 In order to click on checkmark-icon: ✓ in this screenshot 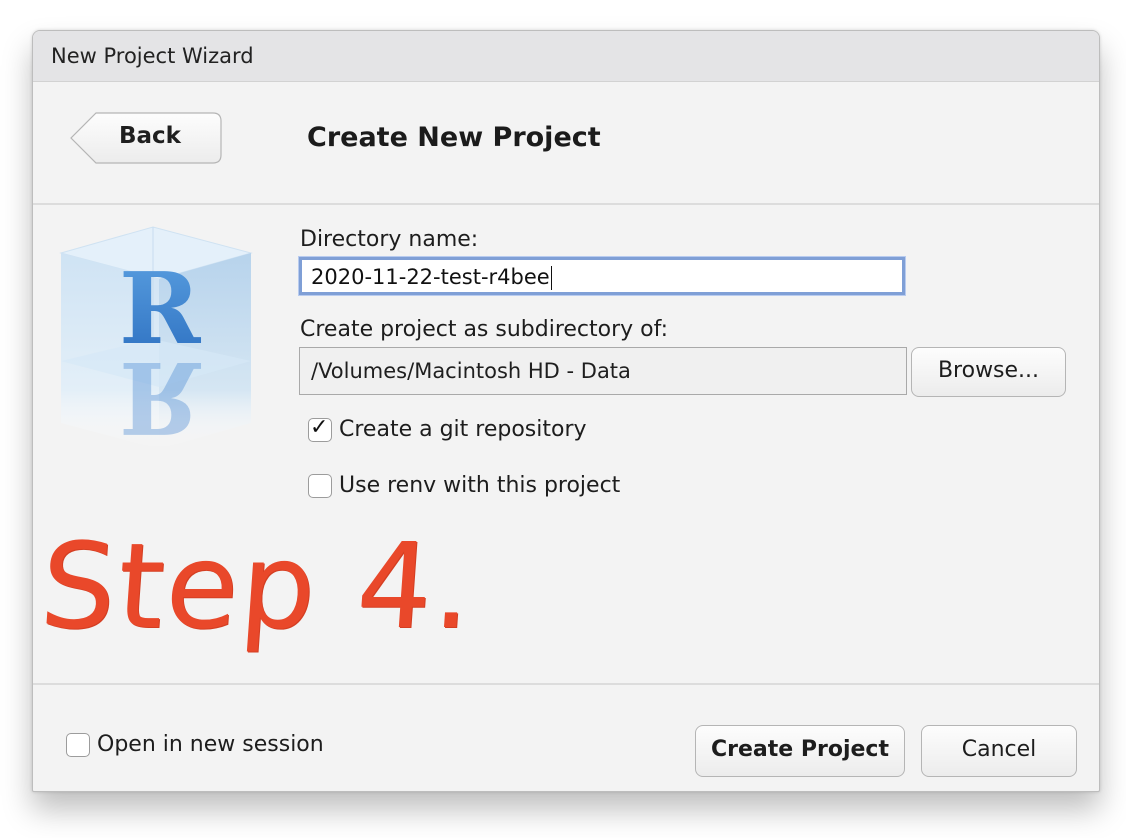, I will do `click(319, 427)`.